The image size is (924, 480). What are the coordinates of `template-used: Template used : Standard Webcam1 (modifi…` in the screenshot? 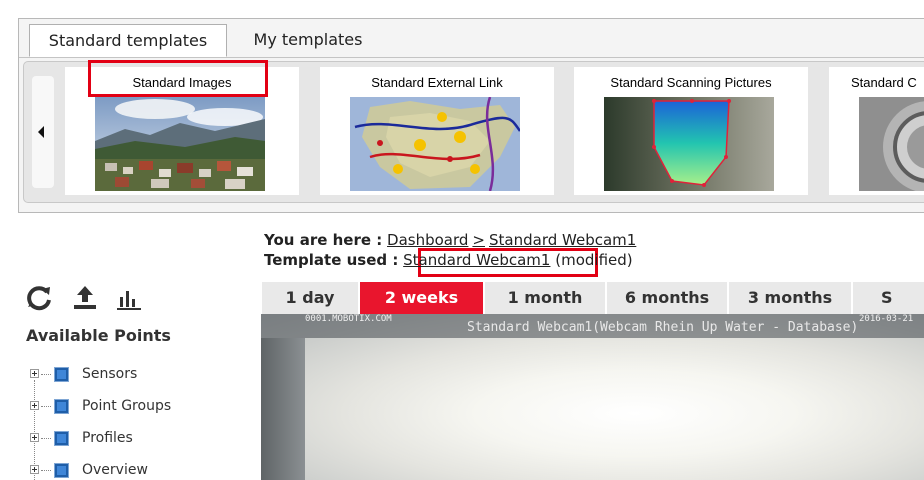 It's located at (450, 260).